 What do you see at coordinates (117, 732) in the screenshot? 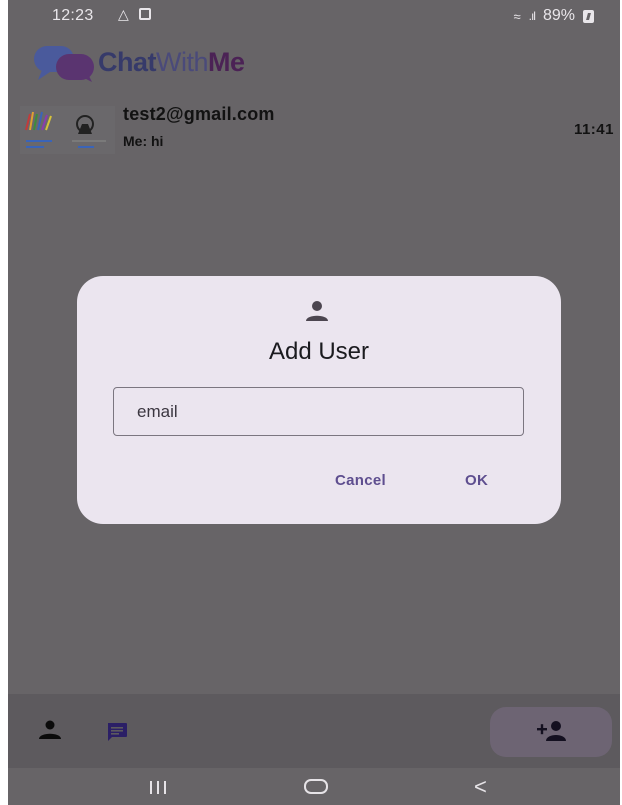
I see `chat-icon` at bounding box center [117, 732].